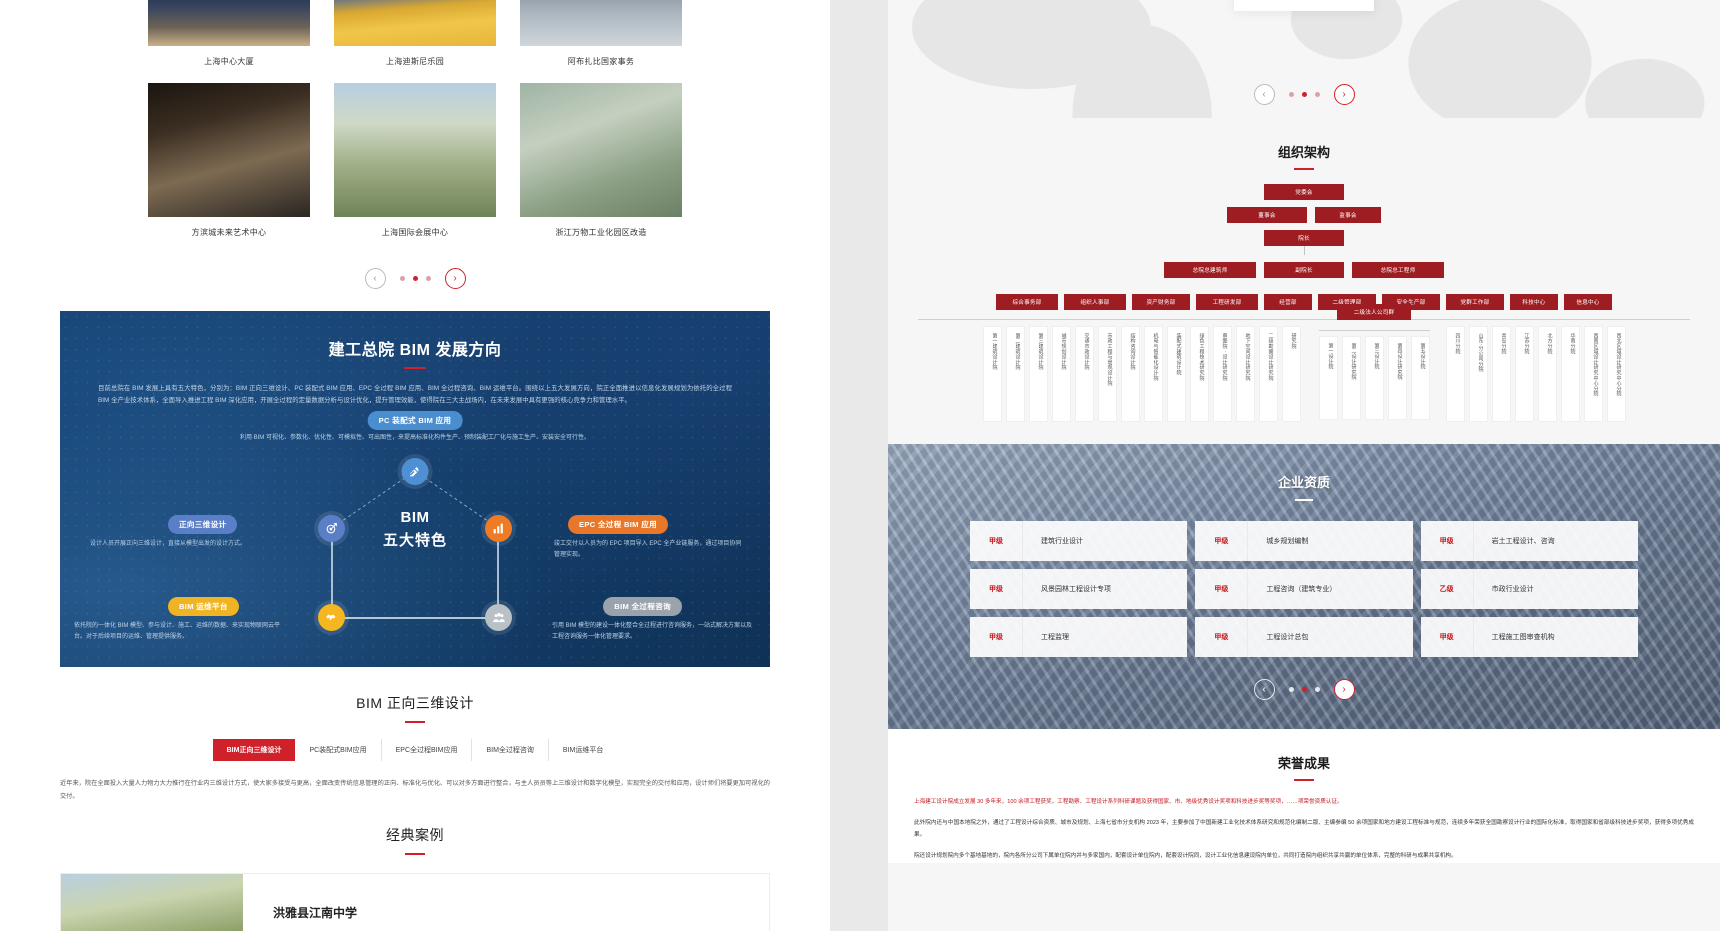 This screenshot has height=931, width=1720. Describe the element at coordinates (1038, 374) in the screenshot. I see `org-leaf: 第三建筑设计院` at that location.